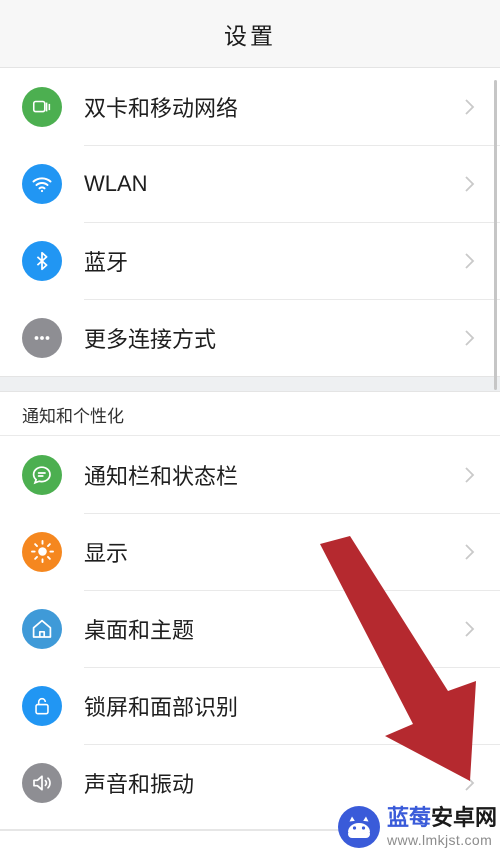  I want to click on watermark-title-part1: 蓝莓, so click(409, 817).